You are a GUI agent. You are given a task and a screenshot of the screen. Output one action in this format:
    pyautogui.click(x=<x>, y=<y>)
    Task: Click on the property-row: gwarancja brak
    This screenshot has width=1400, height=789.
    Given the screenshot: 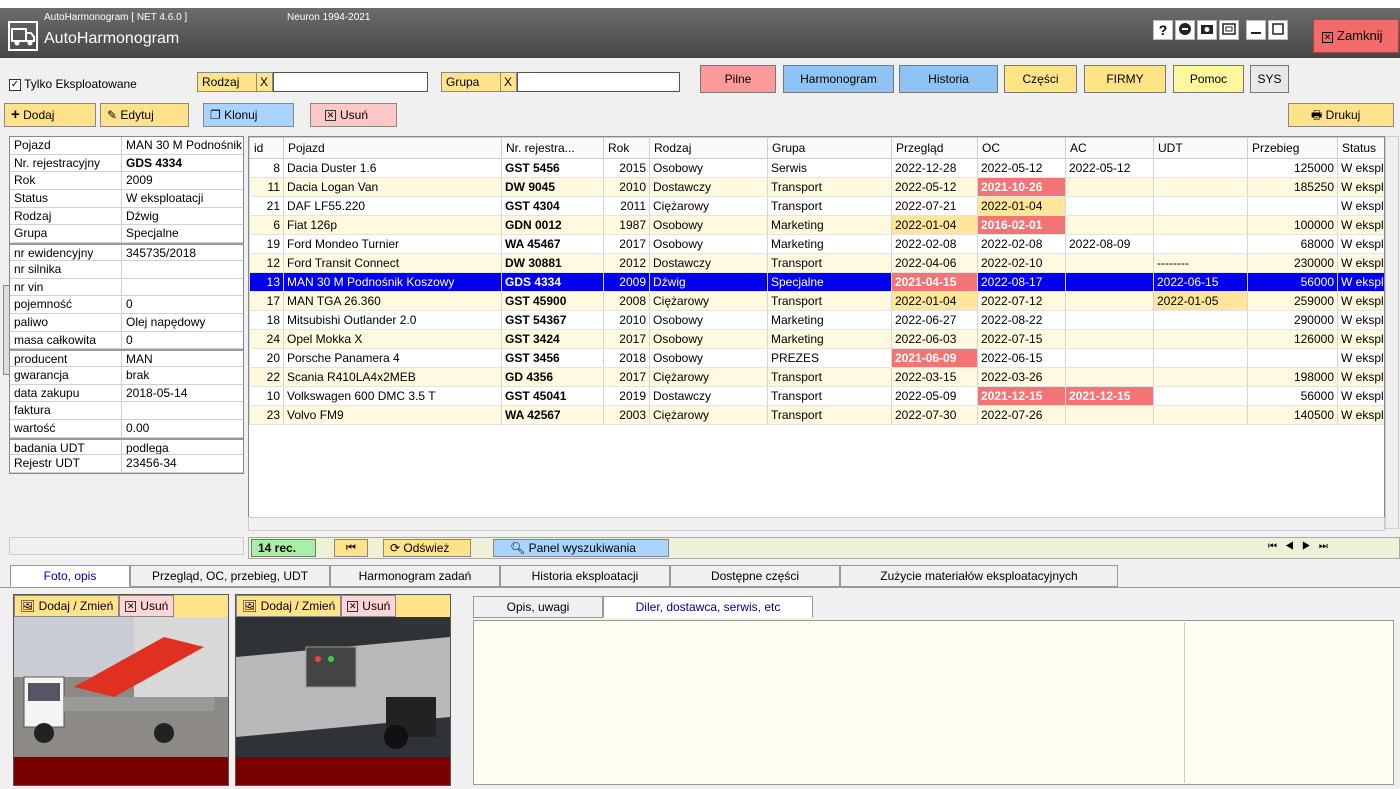 What is the action you would take?
    pyautogui.click(x=126, y=375)
    